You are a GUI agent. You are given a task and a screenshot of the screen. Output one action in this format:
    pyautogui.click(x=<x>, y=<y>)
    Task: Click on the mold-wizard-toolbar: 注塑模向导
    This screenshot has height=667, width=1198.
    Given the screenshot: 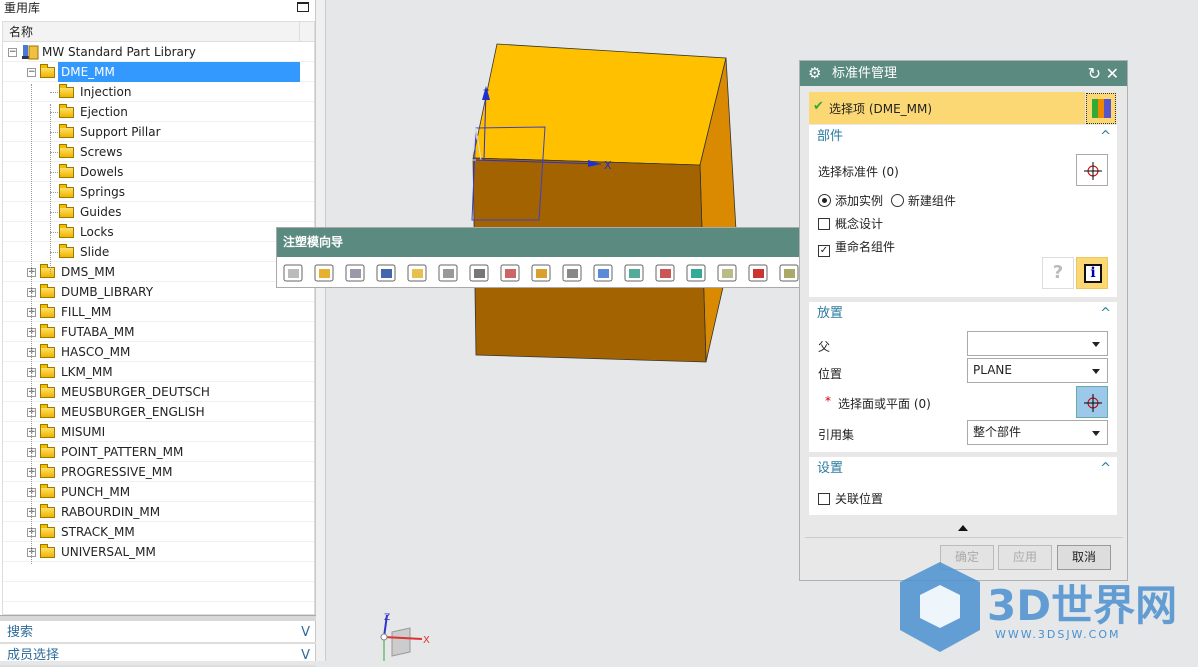 What is the action you would take?
    pyautogui.click(x=553, y=257)
    